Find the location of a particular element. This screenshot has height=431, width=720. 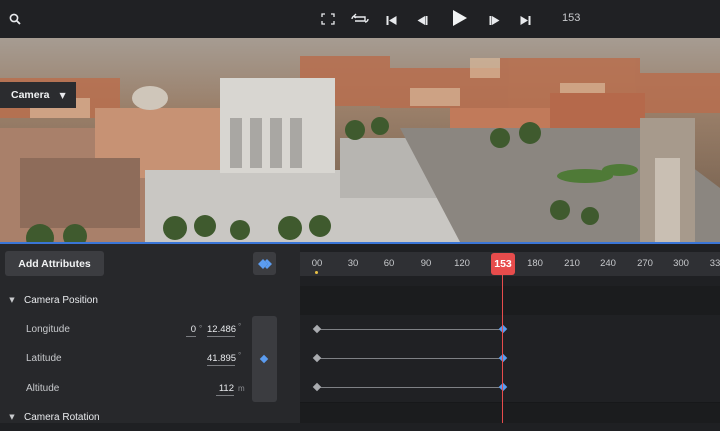

attribute-label-latitude: Latitude is located at coordinates (44, 358).